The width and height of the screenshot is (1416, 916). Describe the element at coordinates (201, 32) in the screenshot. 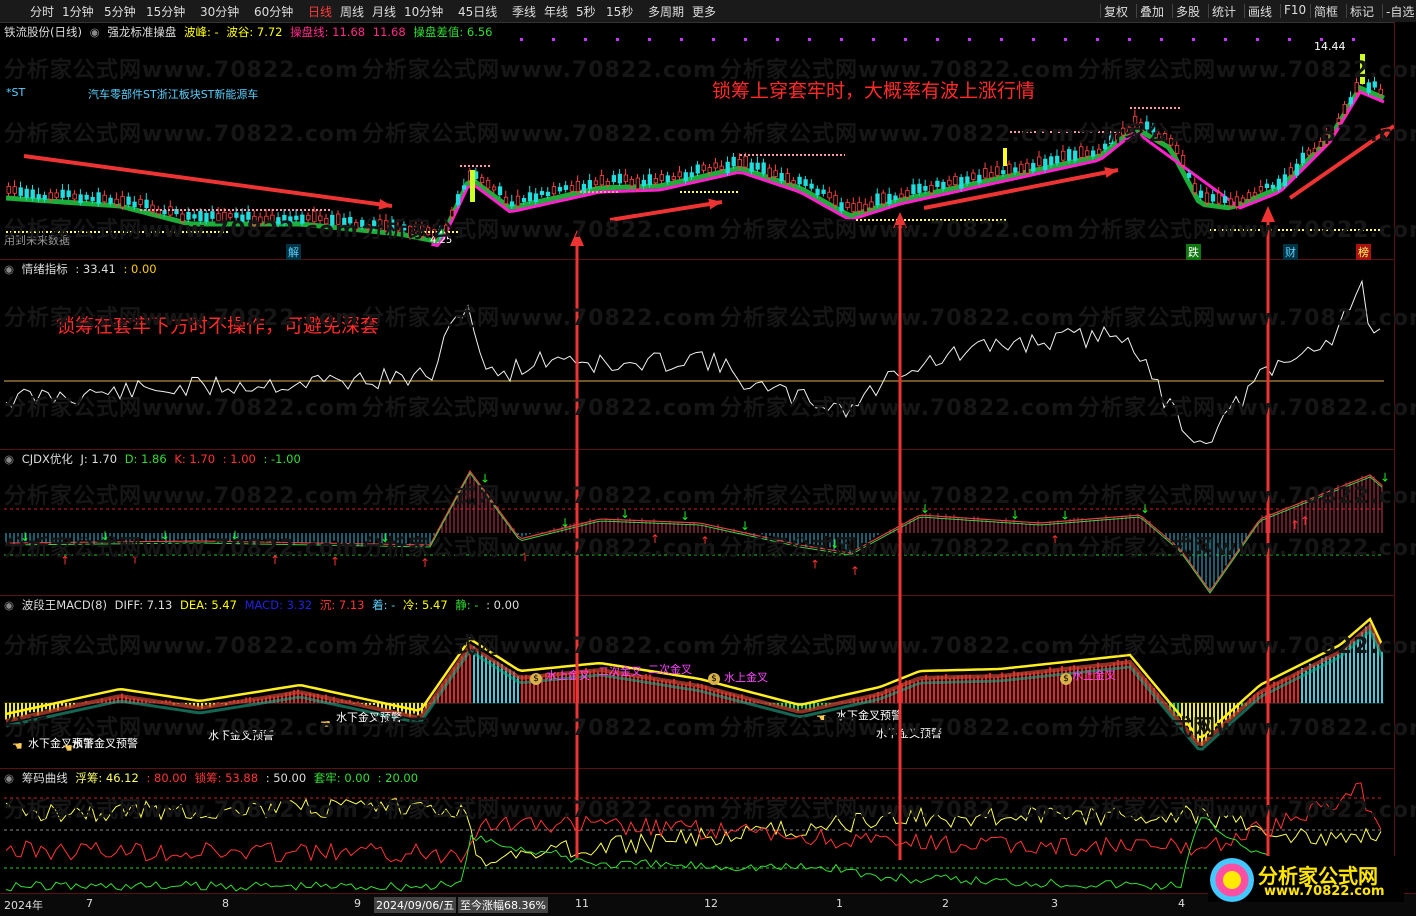

I see `bofeng-value: 波峰: -` at that location.